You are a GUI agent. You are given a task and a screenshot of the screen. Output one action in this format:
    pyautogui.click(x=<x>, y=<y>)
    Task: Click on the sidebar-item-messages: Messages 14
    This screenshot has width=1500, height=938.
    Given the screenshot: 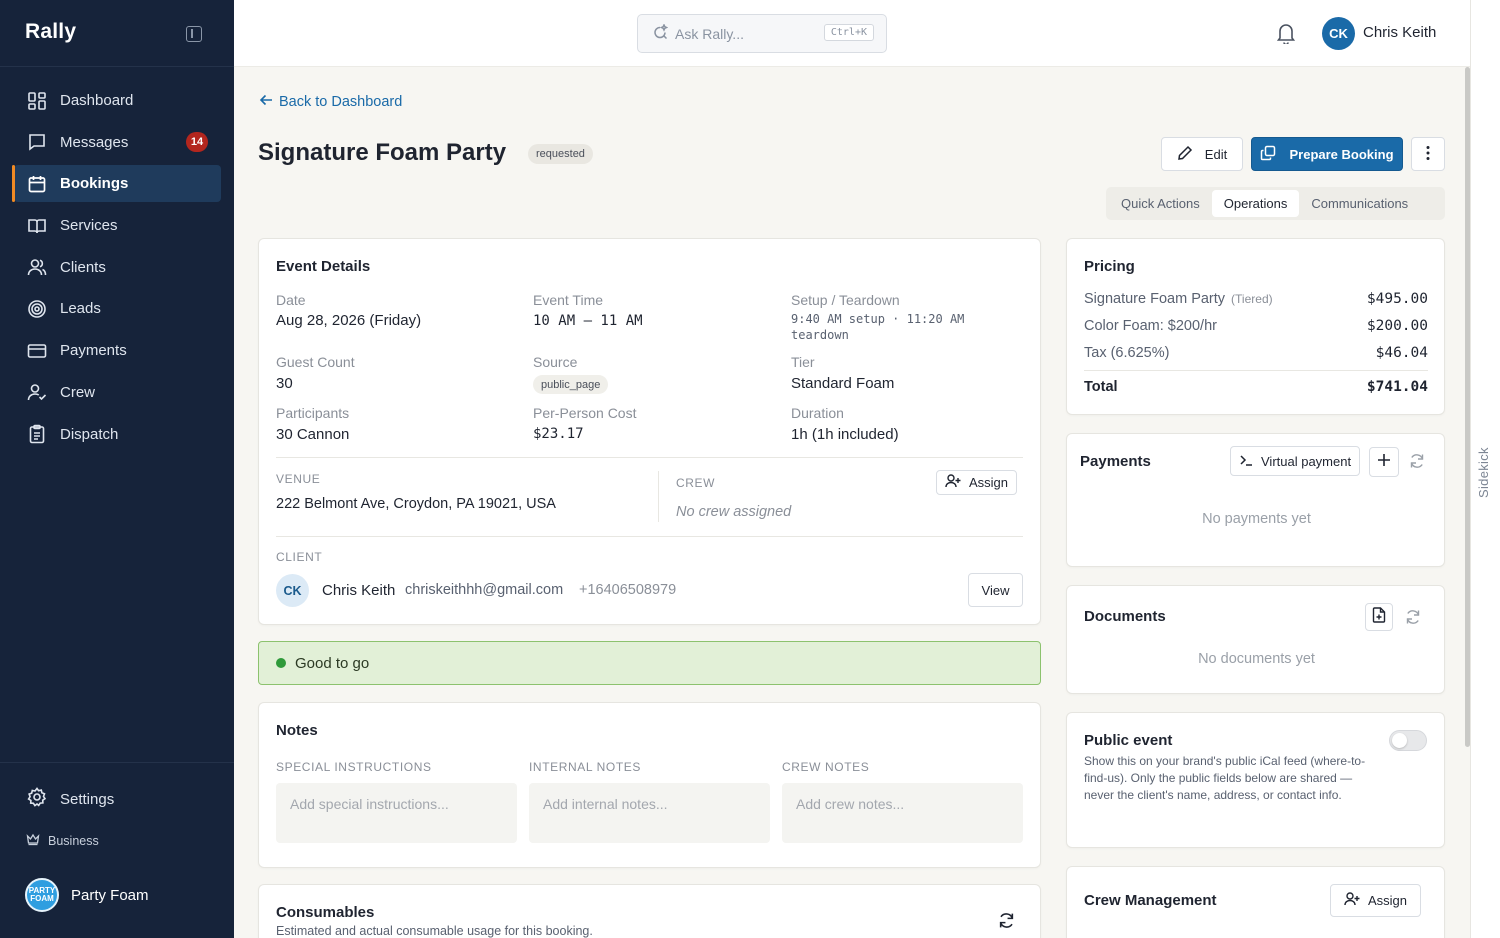 What is the action you would take?
    pyautogui.click(x=117, y=142)
    